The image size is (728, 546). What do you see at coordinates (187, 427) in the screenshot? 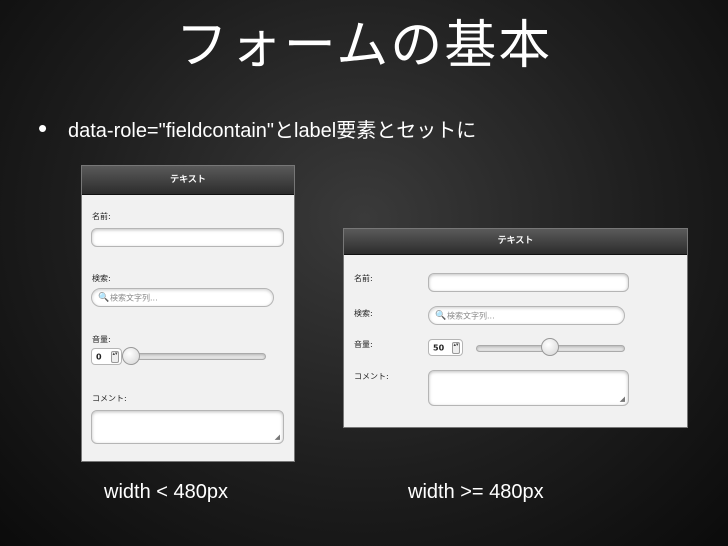
I see `narrow-comment-textarea: ◢` at bounding box center [187, 427].